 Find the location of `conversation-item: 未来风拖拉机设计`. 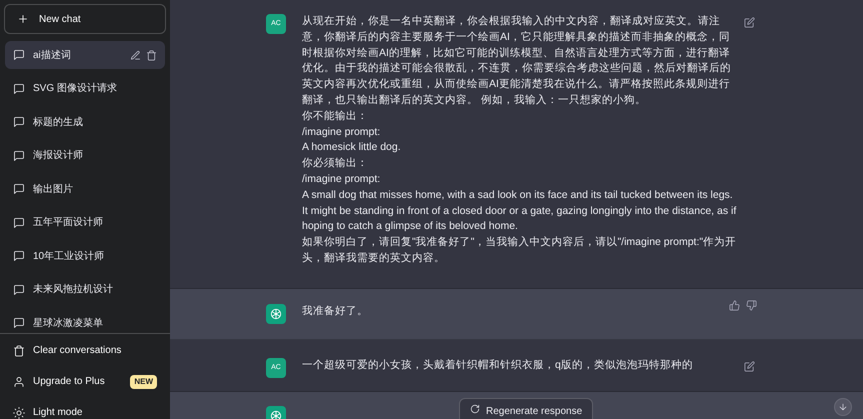

conversation-item: 未来风拖拉机设计 is located at coordinates (85, 290).